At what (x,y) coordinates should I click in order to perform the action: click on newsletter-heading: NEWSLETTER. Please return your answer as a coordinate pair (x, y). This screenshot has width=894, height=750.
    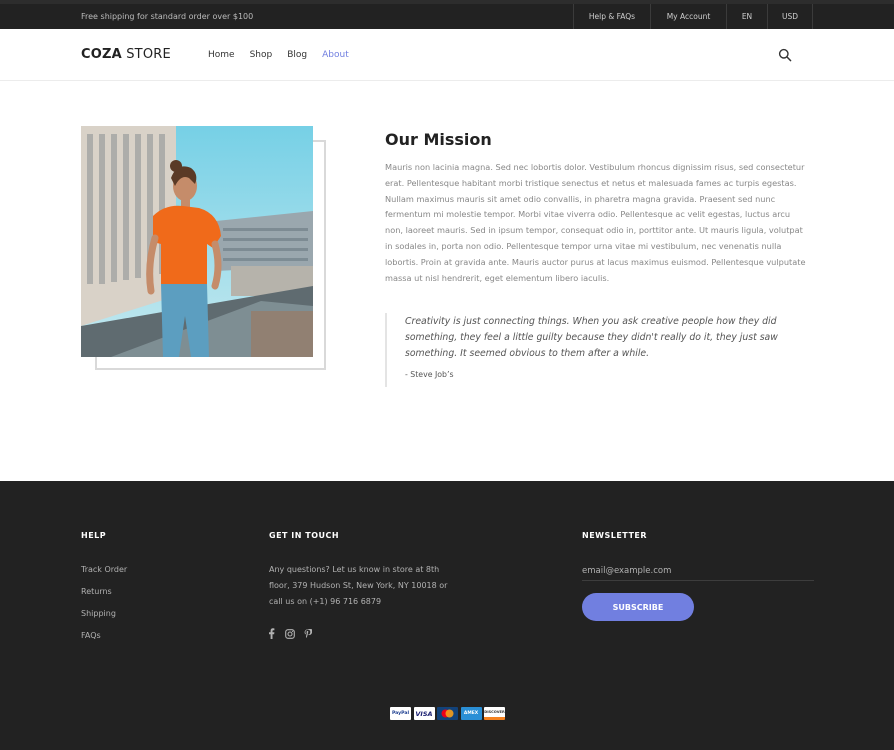
    Looking at the image, I should click on (615, 535).